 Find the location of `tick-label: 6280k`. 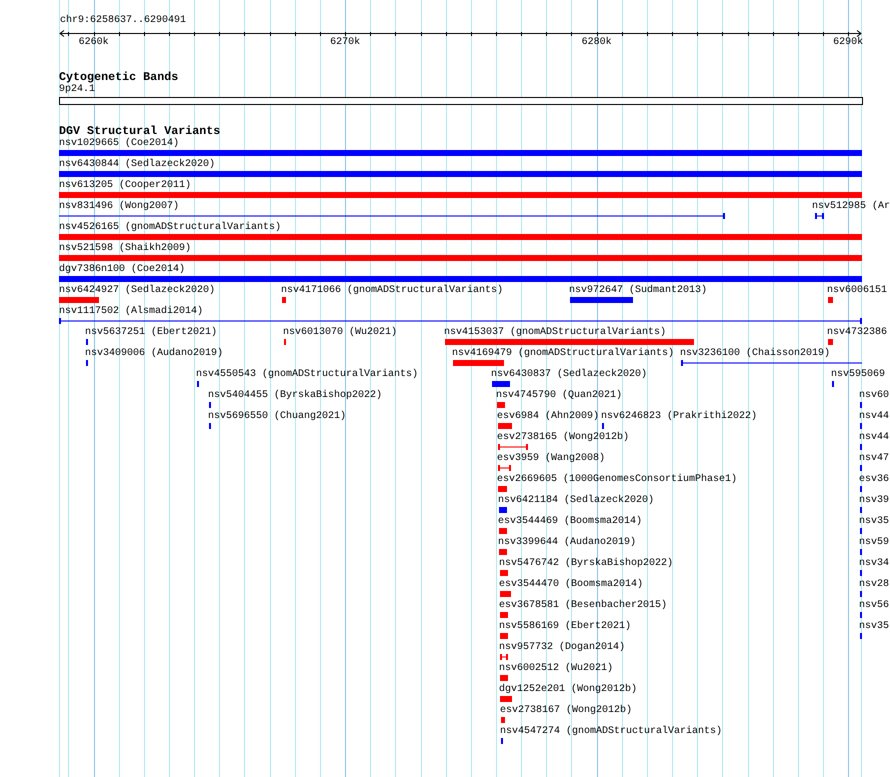

tick-label: 6280k is located at coordinates (597, 43).